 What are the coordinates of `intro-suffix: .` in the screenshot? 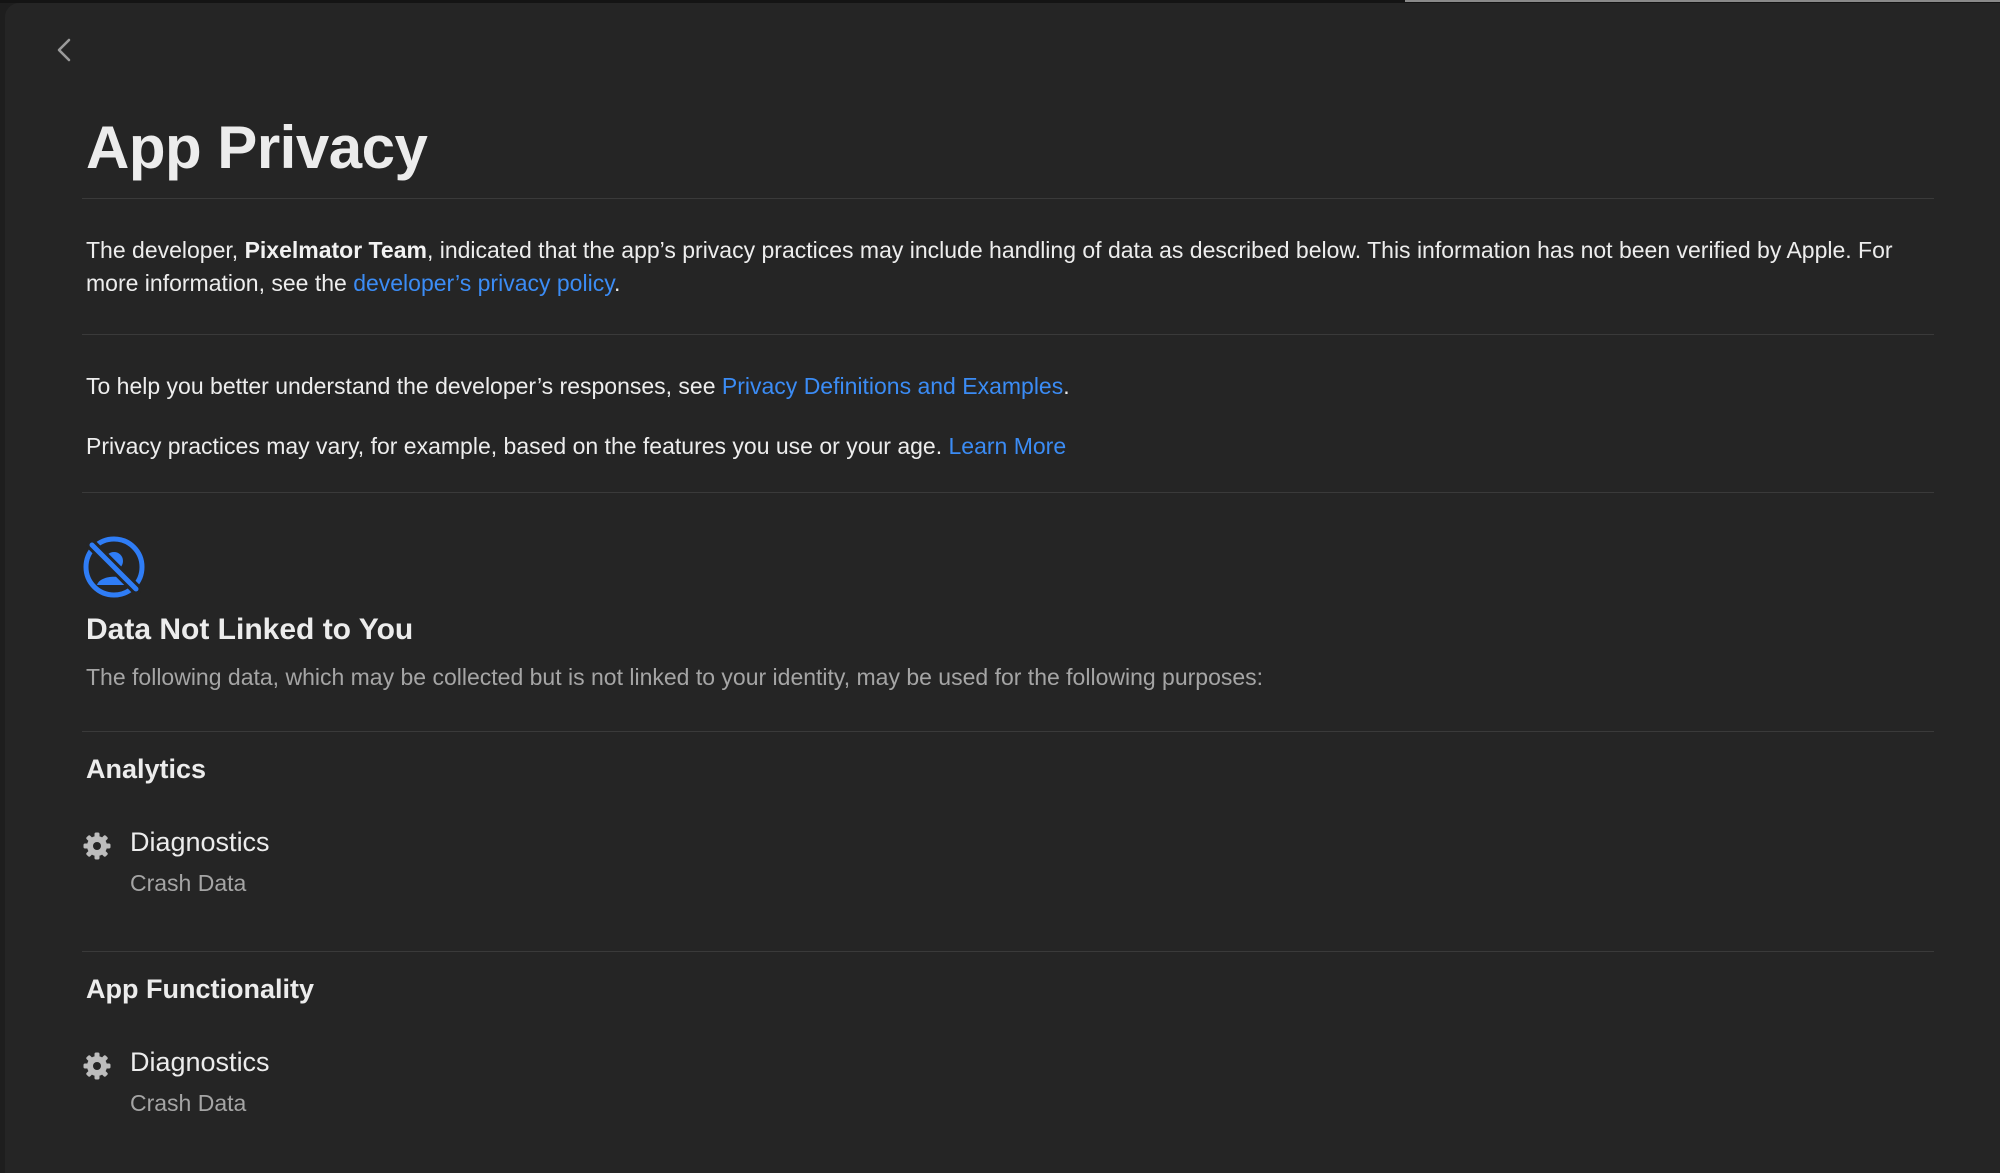 It's located at (617, 283).